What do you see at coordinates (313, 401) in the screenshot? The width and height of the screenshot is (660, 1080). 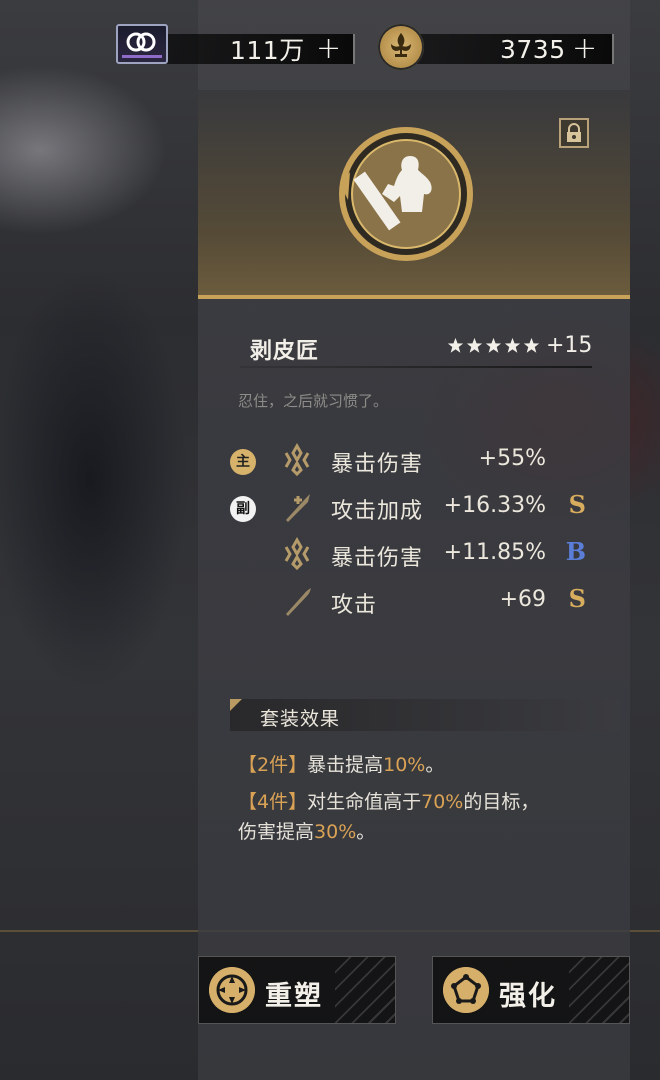 I see `item-description: 忍住，之后就习惯了。` at bounding box center [313, 401].